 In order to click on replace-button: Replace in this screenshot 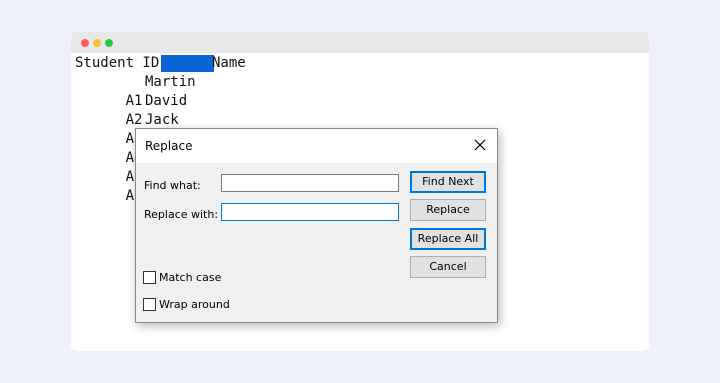, I will do `click(448, 210)`.